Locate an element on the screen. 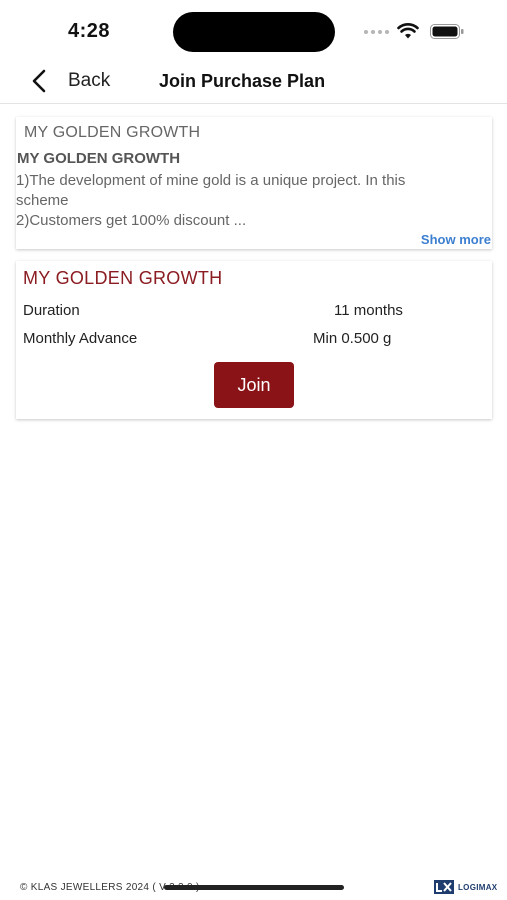  page-title: Join Purchase Plan is located at coordinates (242, 81).